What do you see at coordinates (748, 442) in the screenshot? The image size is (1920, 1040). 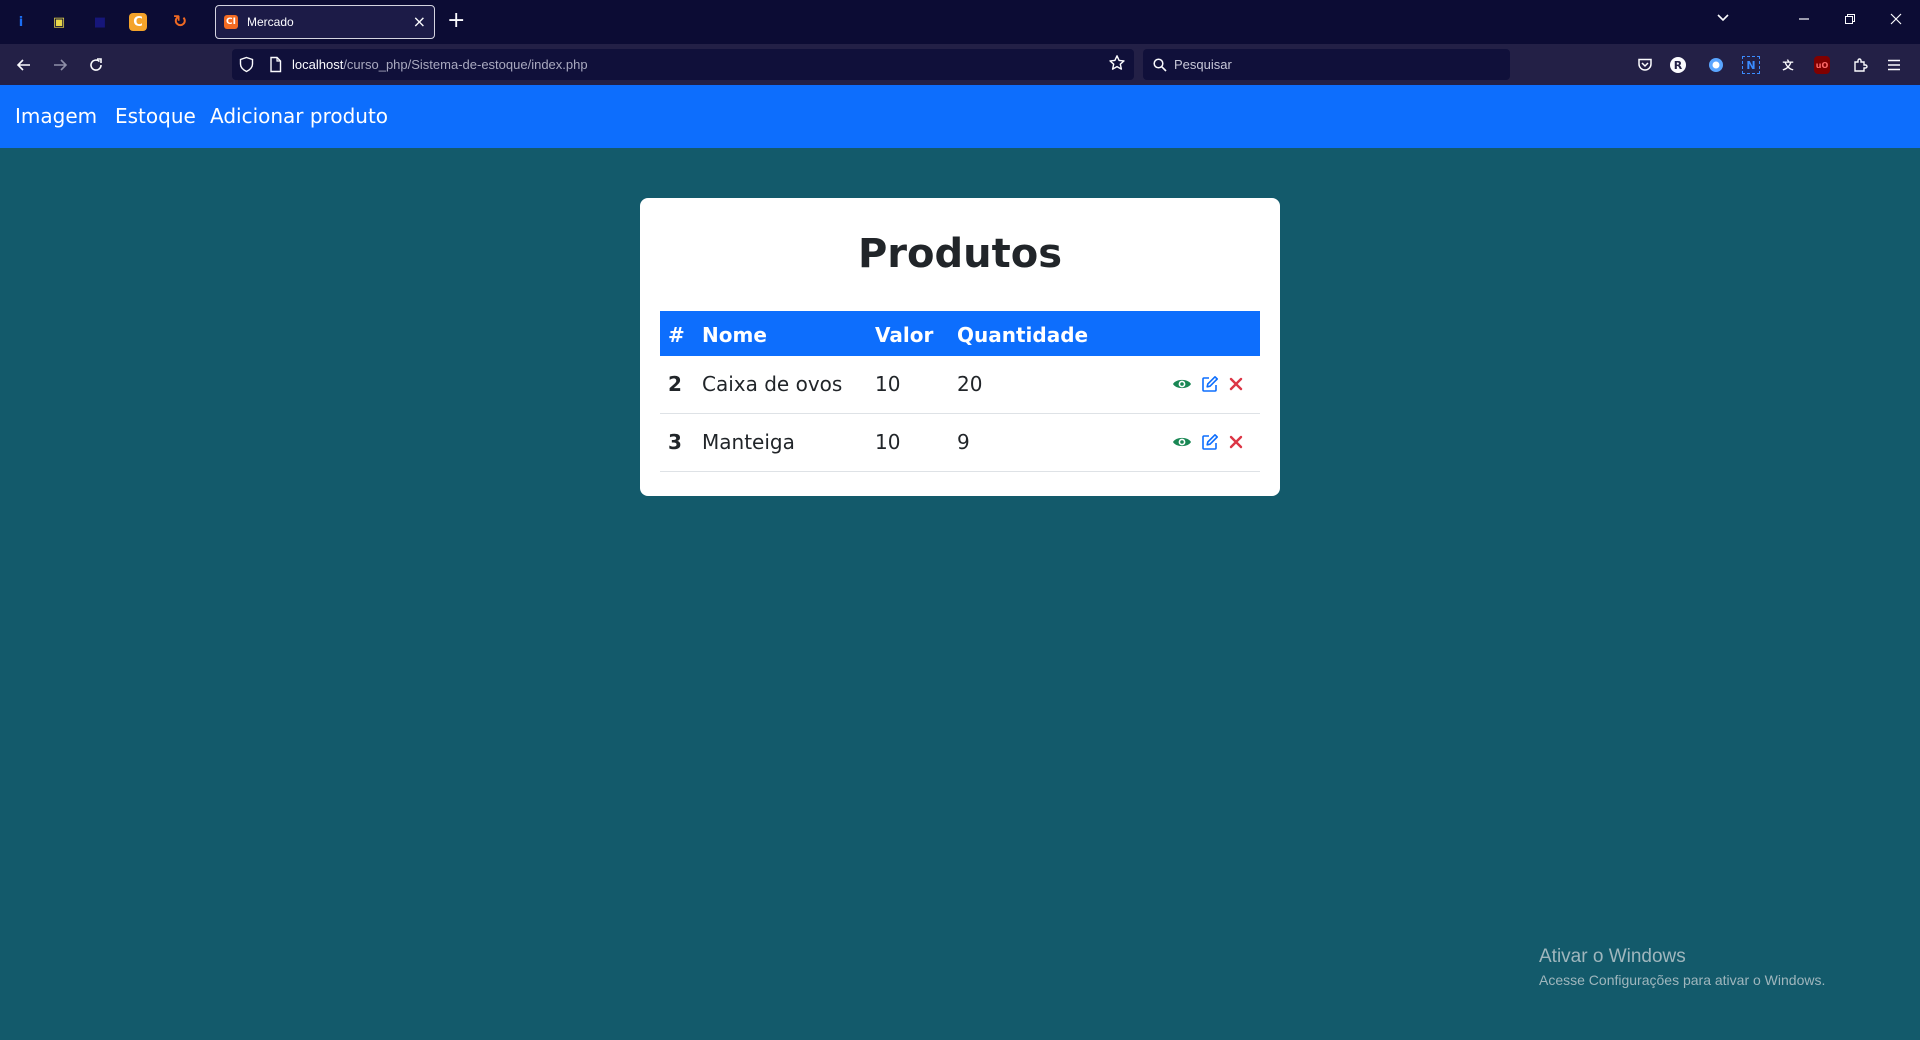 I see `row-nome: Manteiga` at bounding box center [748, 442].